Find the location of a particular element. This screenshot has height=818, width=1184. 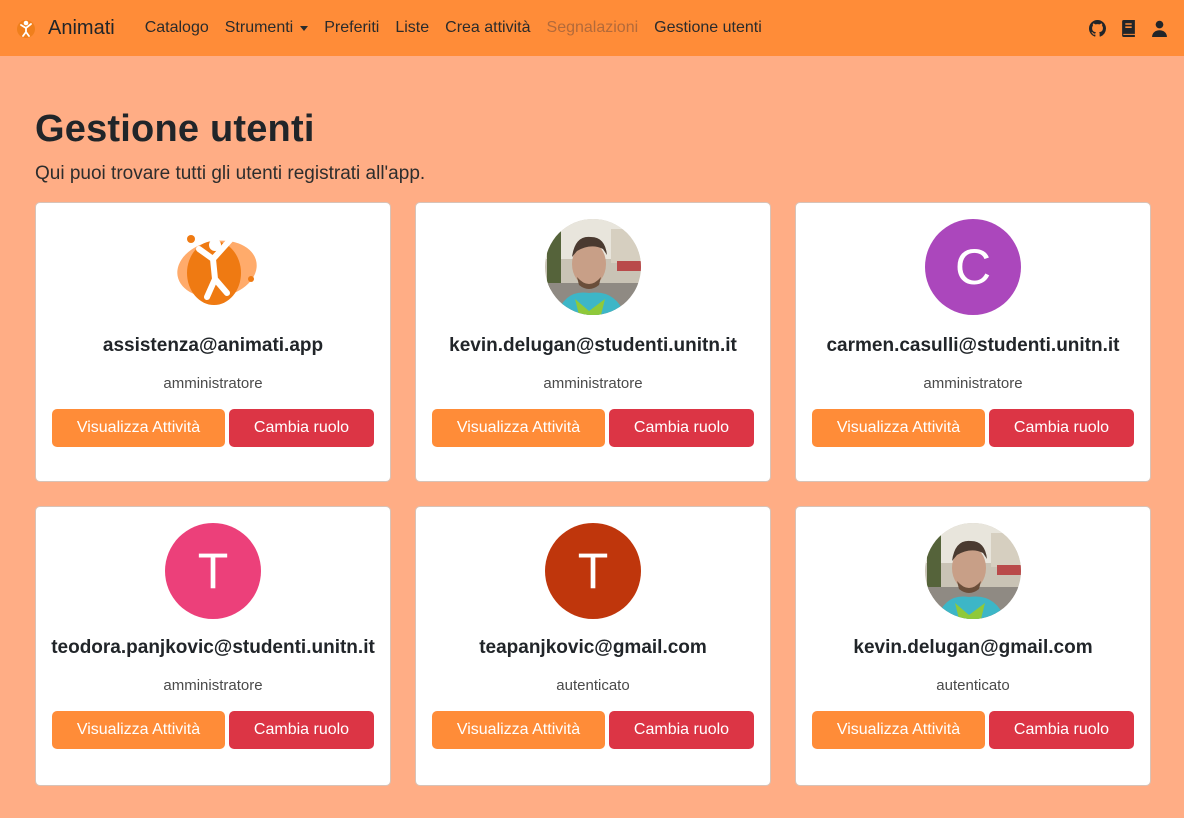

user-email: kevin.delugan@studenti.unitn.it is located at coordinates (593, 345).